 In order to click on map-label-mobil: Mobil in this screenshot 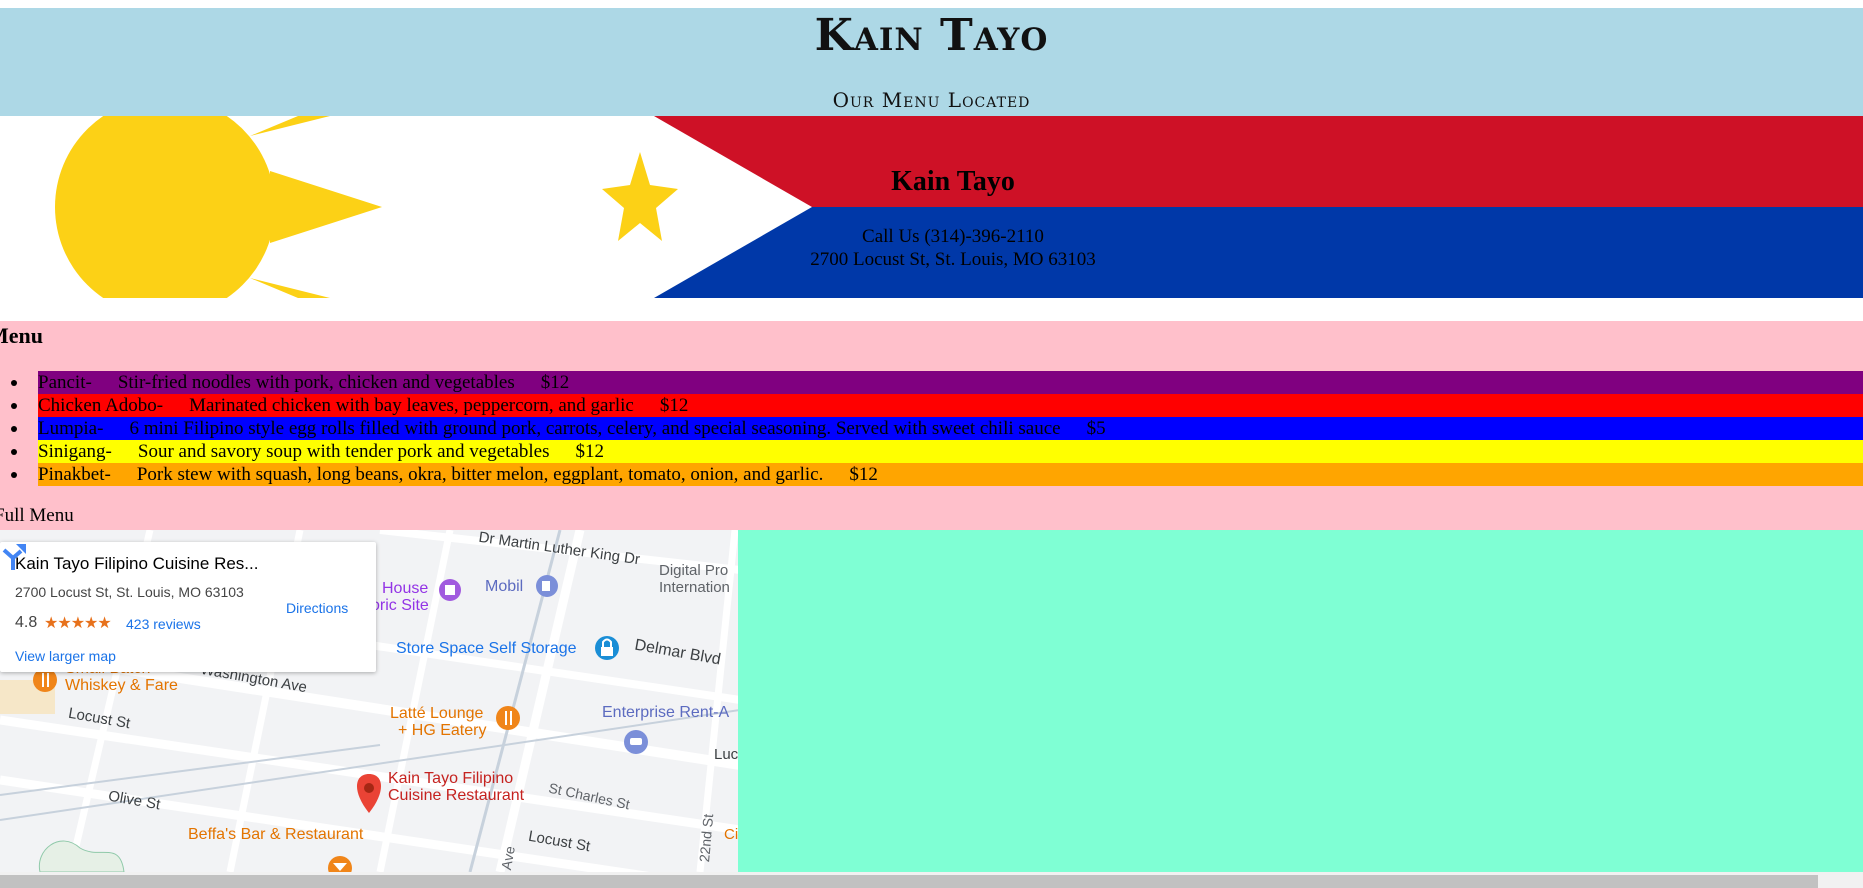, I will do `click(504, 586)`.